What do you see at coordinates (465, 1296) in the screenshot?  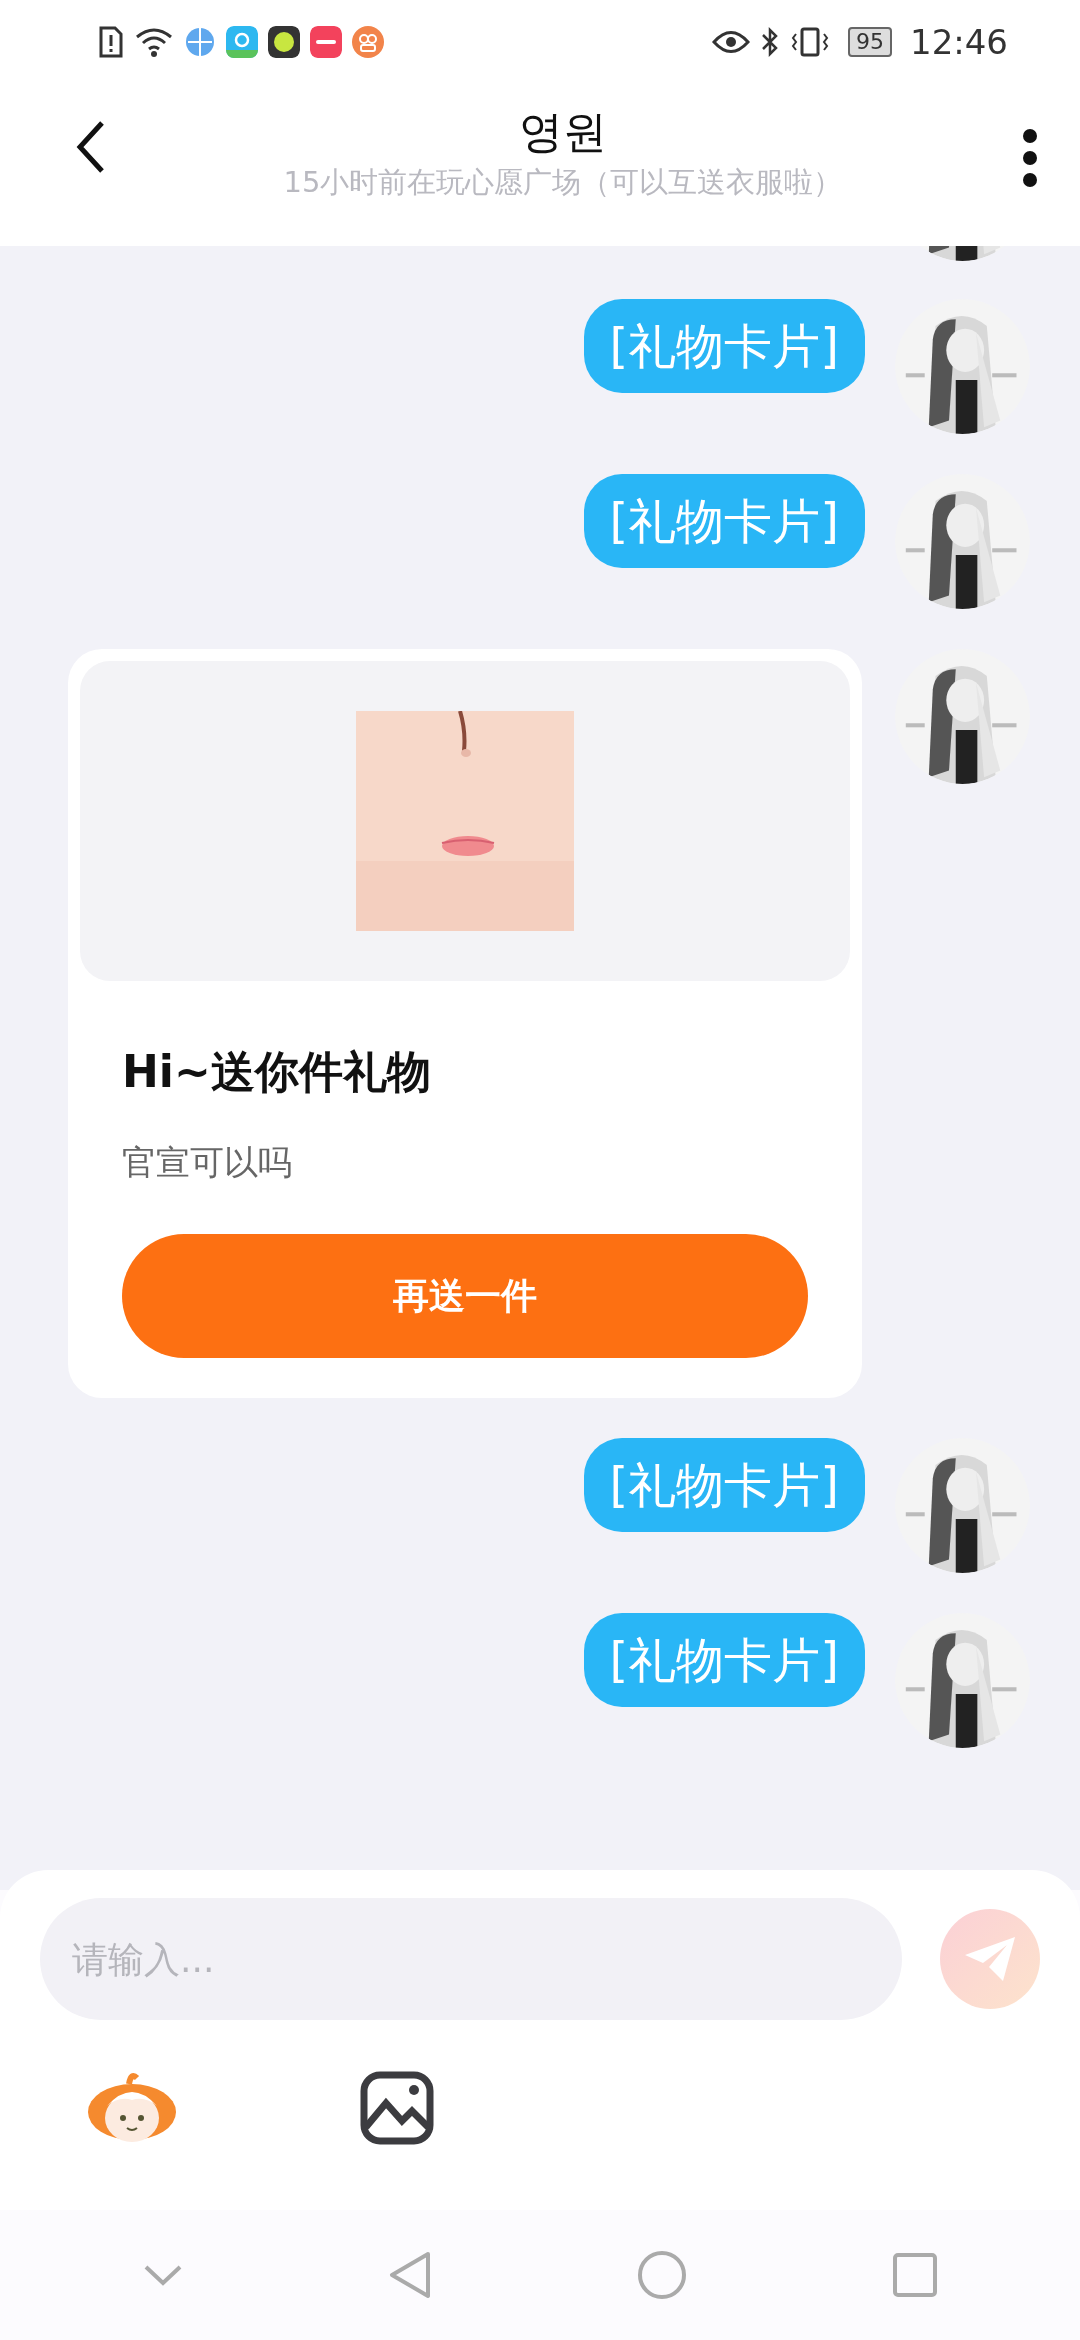 I see `send-again-button: 再送一件` at bounding box center [465, 1296].